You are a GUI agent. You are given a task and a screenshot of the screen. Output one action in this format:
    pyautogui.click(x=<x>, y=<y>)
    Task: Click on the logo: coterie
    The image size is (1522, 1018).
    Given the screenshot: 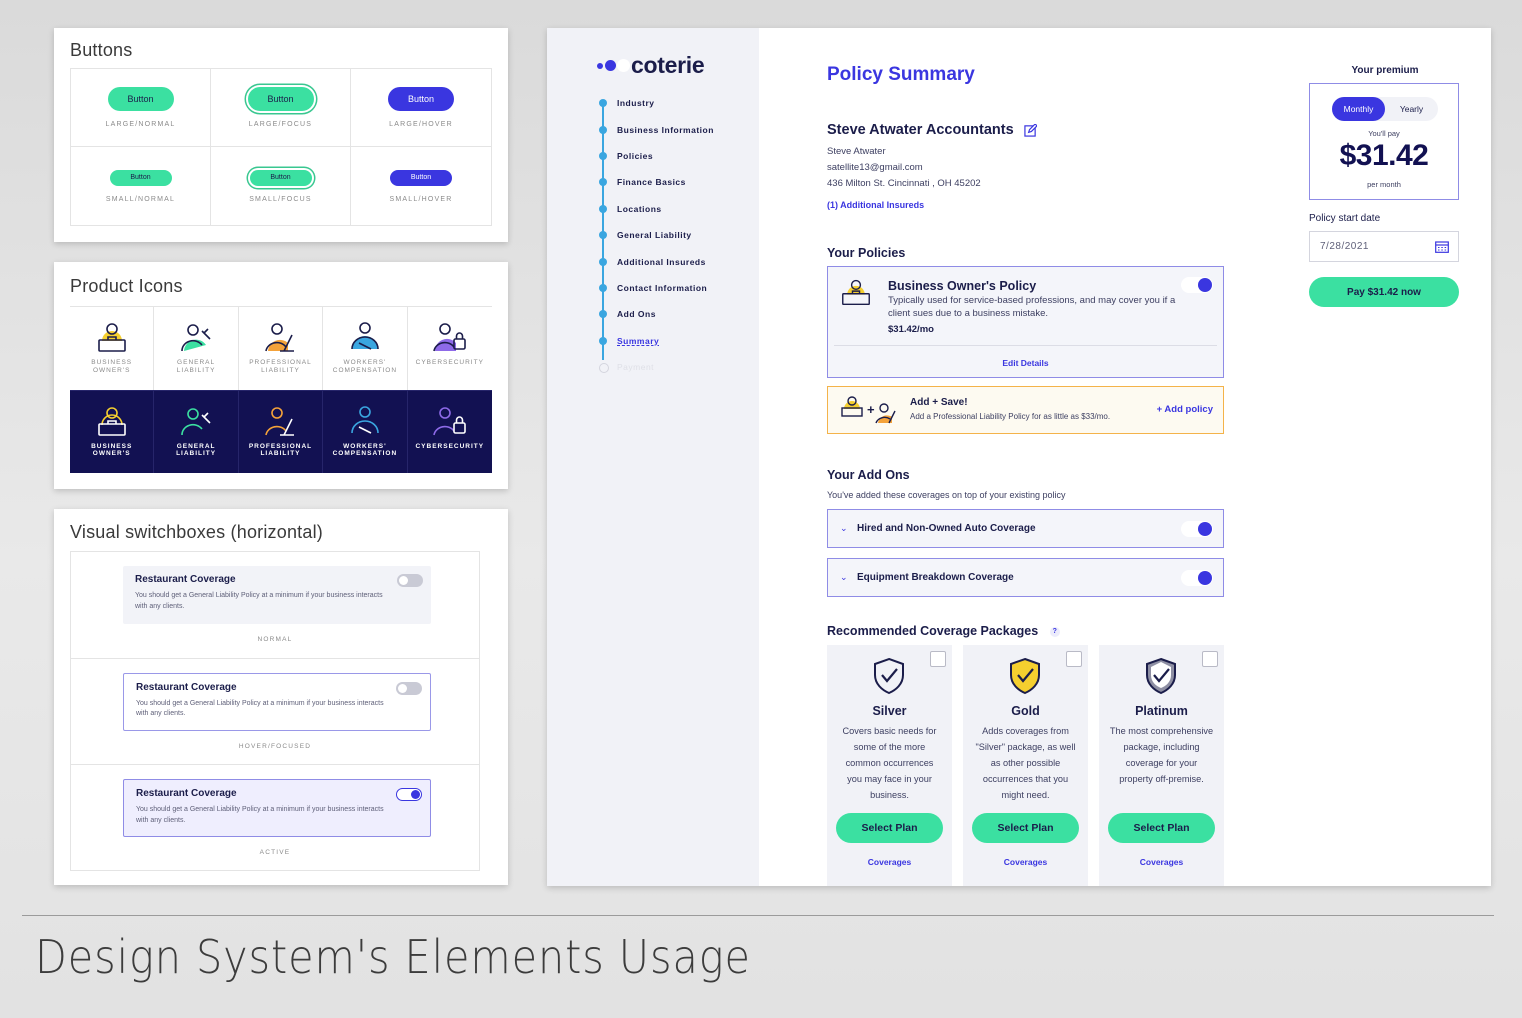 What is the action you would take?
    pyautogui.click(x=651, y=65)
    